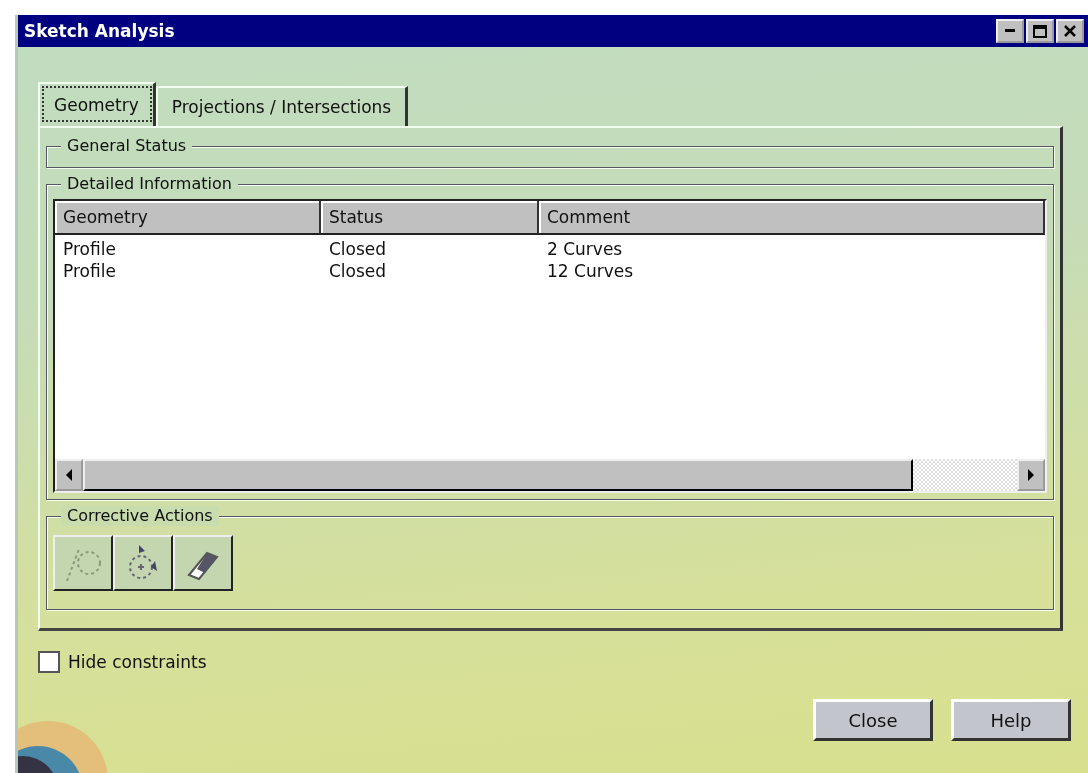 The width and height of the screenshot is (1088, 773). Describe the element at coordinates (97, 104) in the screenshot. I see `tab: Geometry` at that location.